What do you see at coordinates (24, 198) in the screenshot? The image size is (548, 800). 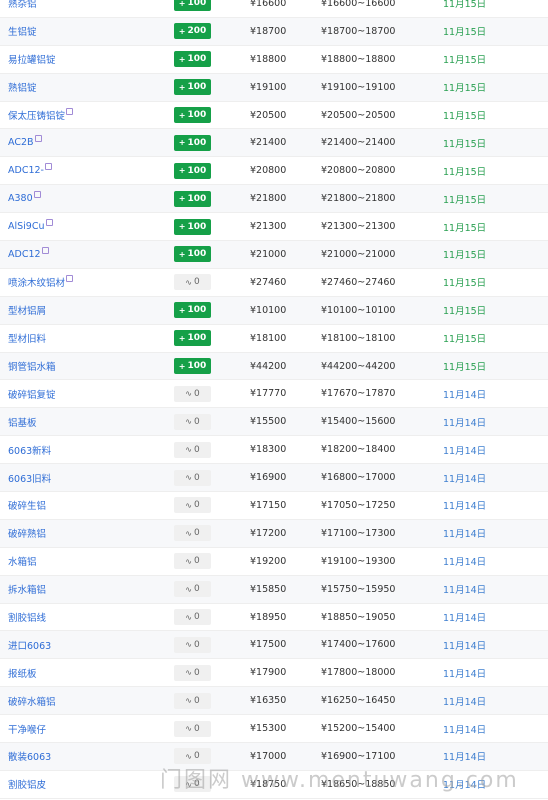 I see `metal-name-link: A380` at bounding box center [24, 198].